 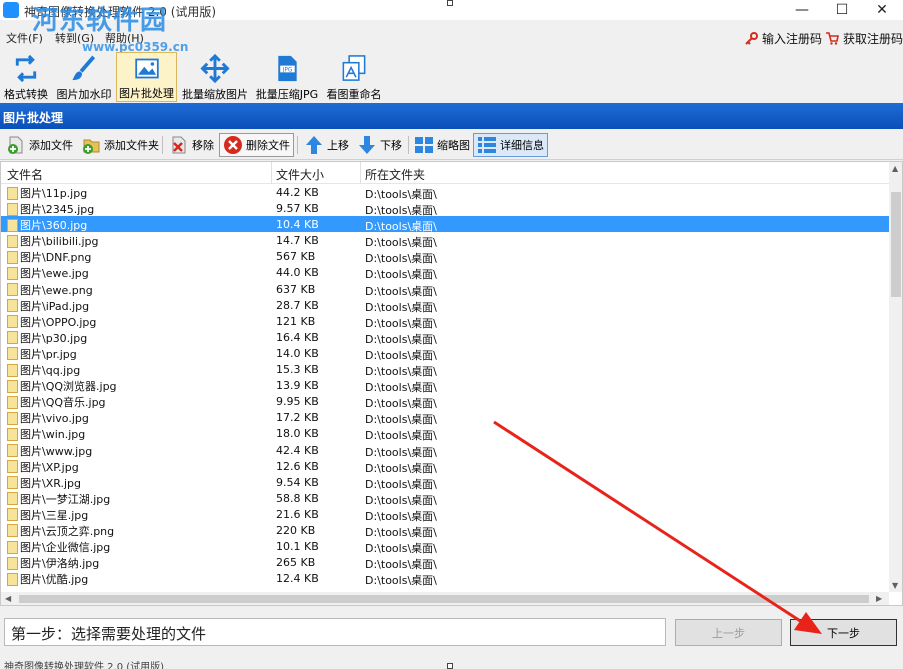 I want to click on table-row: 图片\QQ音乐.jpg 9.95 KB D:\tools\桌面\, so click(x=445, y=401).